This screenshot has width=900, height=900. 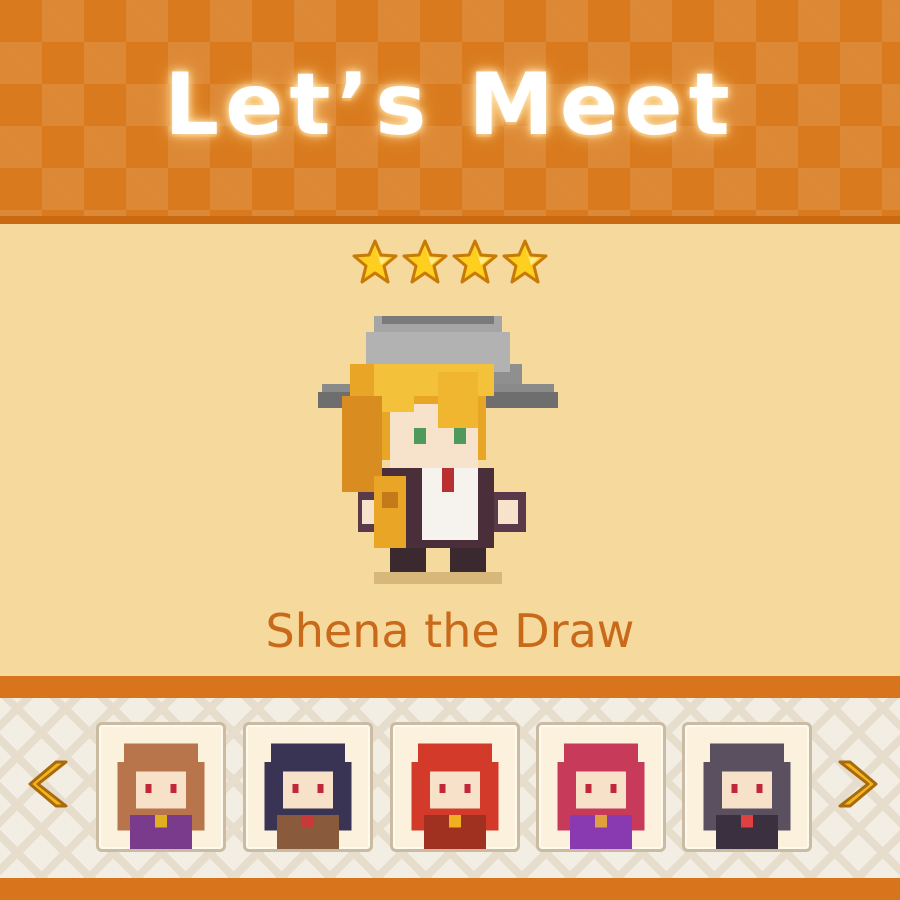 I want to click on character-sprite, so click(x=438, y=450).